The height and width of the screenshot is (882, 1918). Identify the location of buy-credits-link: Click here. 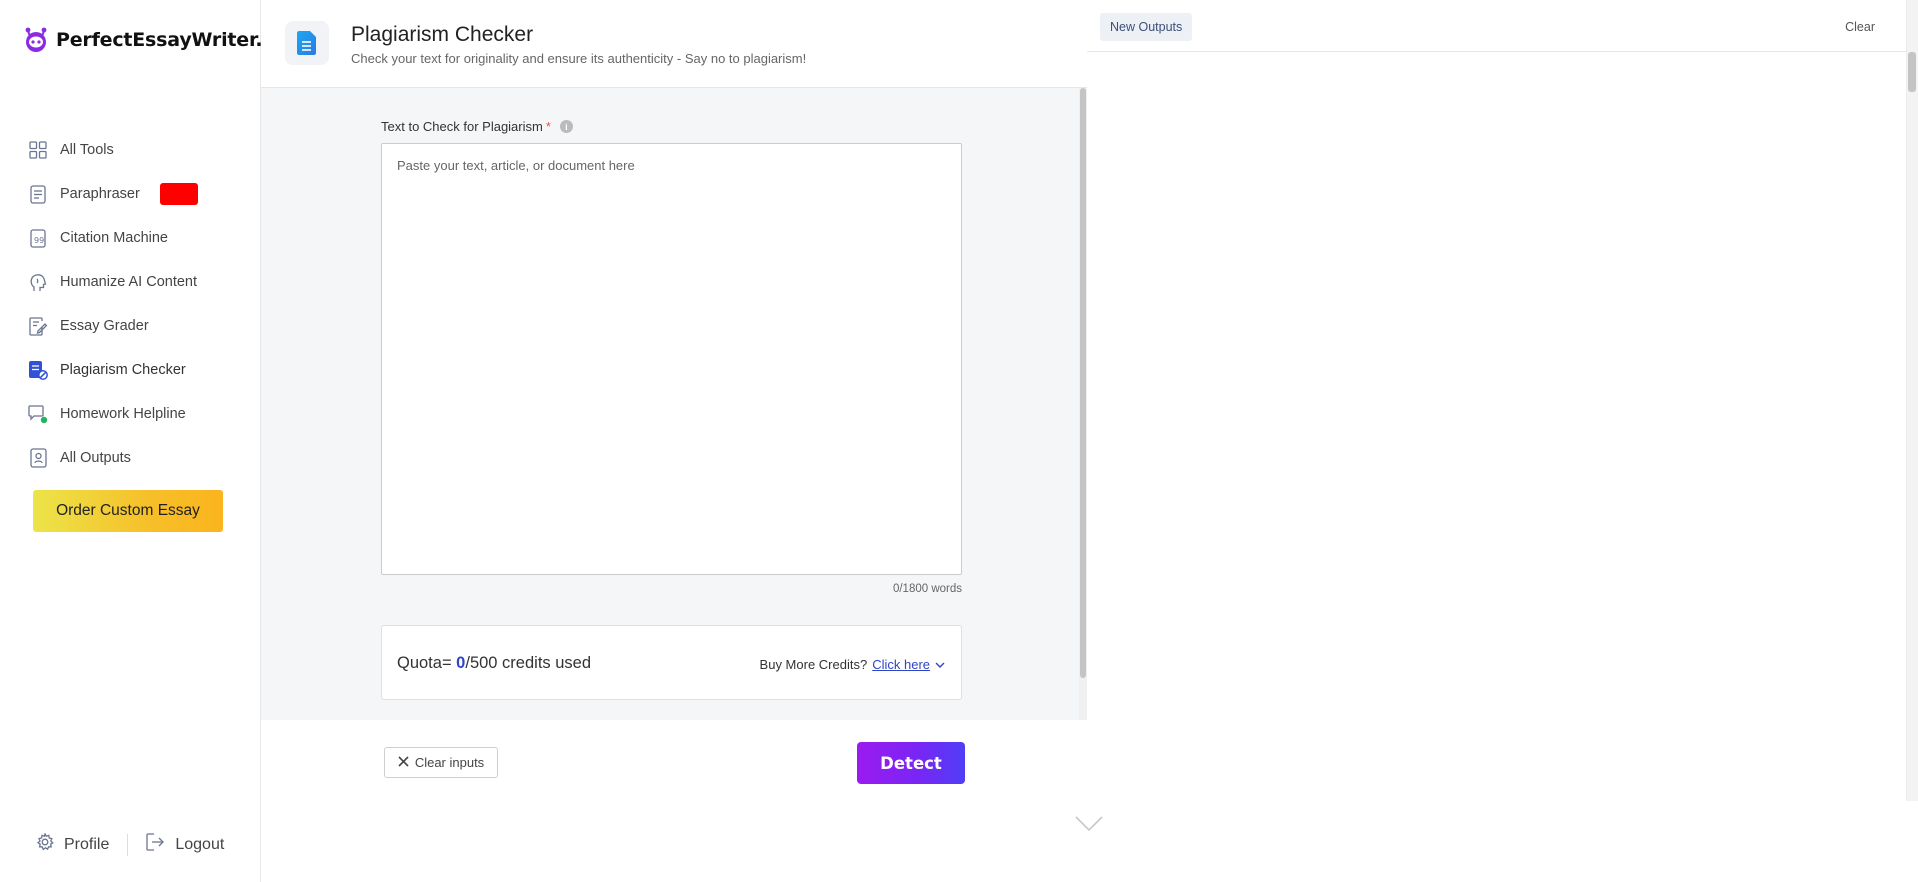
(901, 664).